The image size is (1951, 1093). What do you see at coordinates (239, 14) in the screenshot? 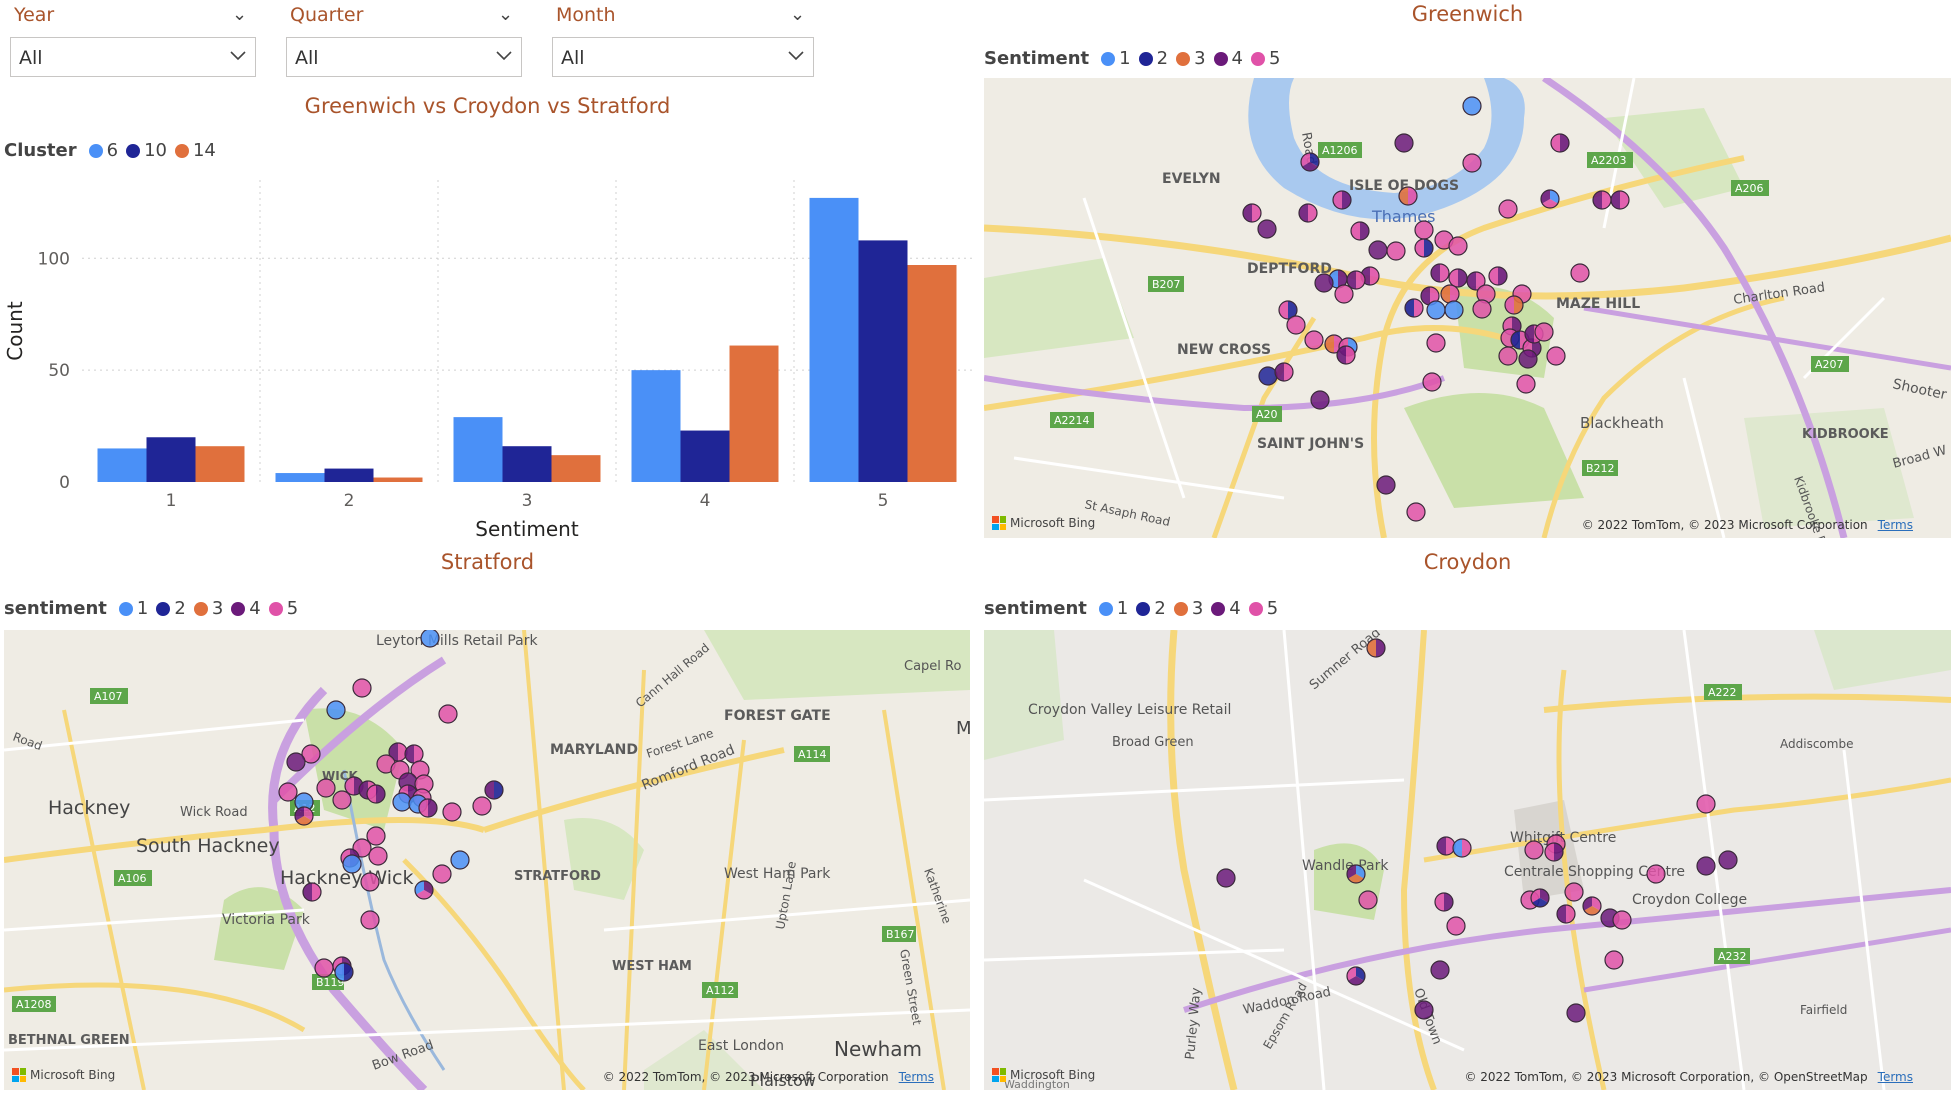
I see `year-collapse-chevron-icon: ⌄` at bounding box center [239, 14].